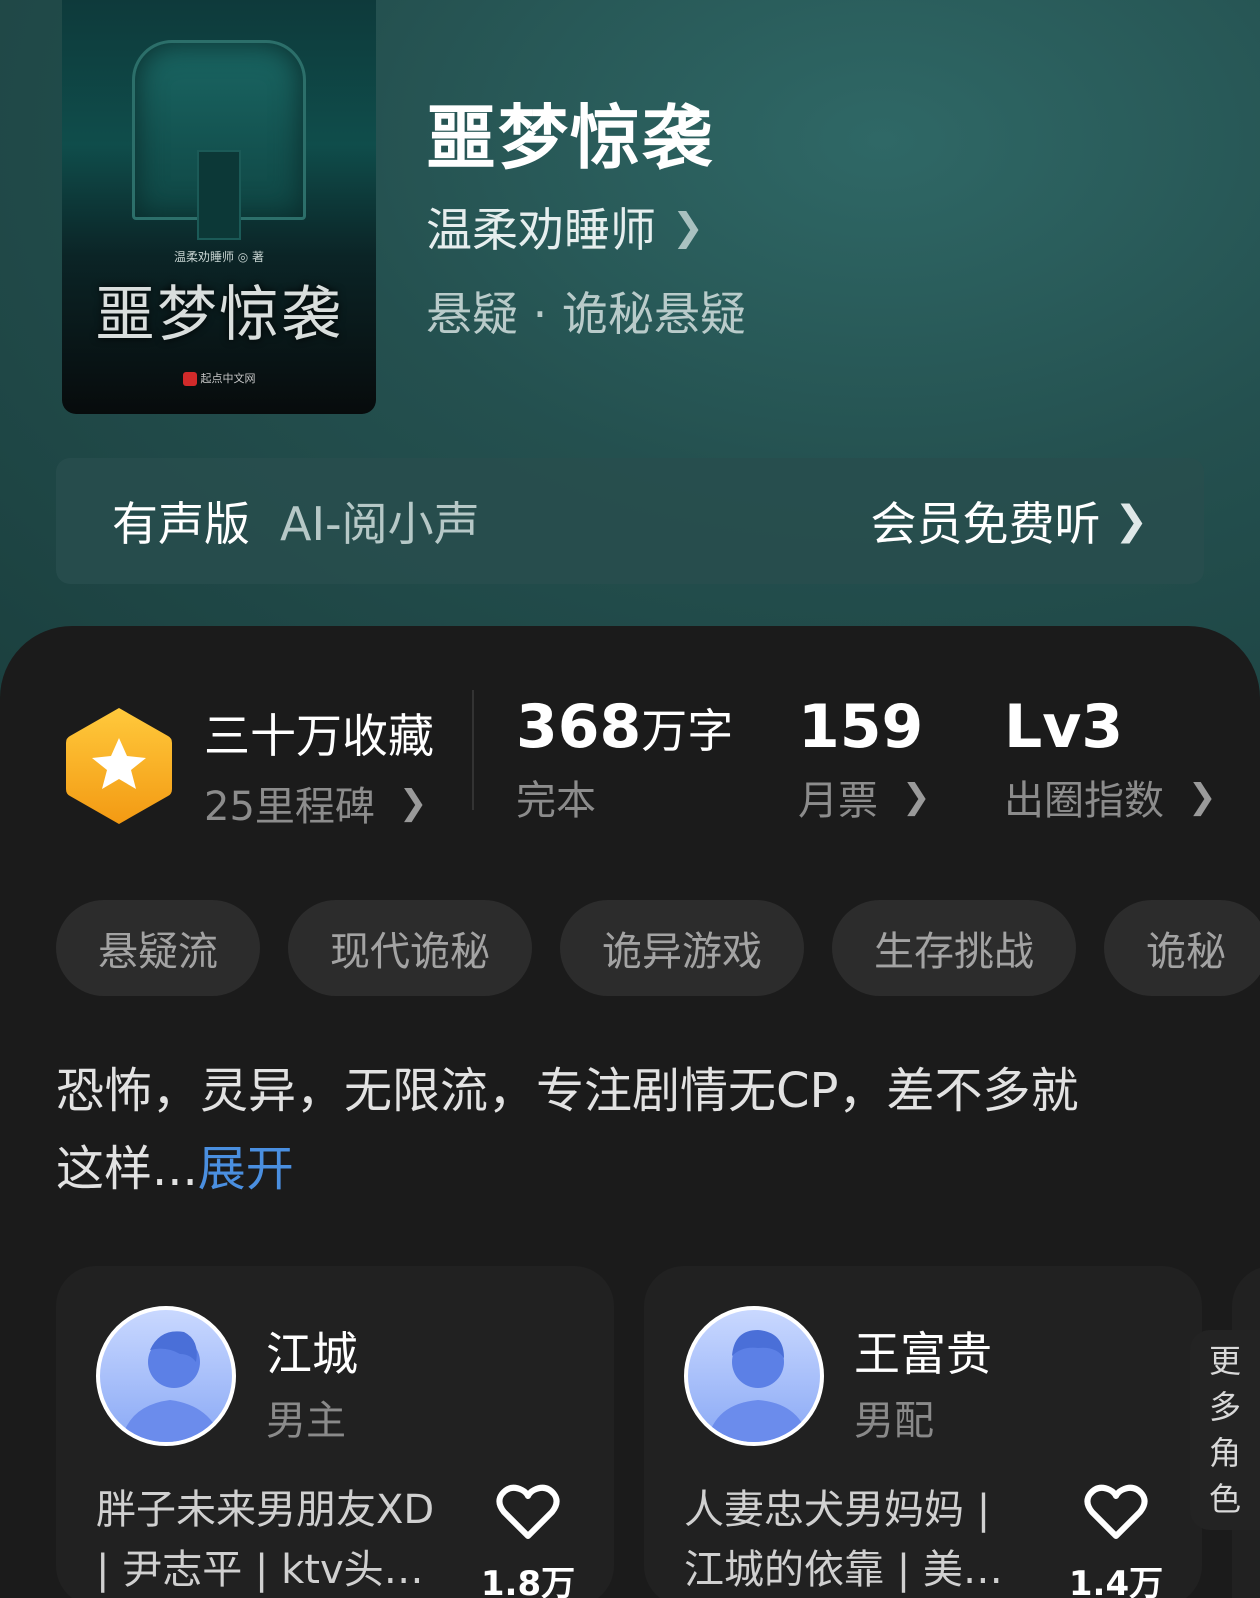 Image resolution: width=1260 pixels, height=1598 pixels. What do you see at coordinates (567, 1091) in the screenshot?
I see `description-line: 恐怖，灵异，无限流，专注剧情无CP，差不多就` at bounding box center [567, 1091].